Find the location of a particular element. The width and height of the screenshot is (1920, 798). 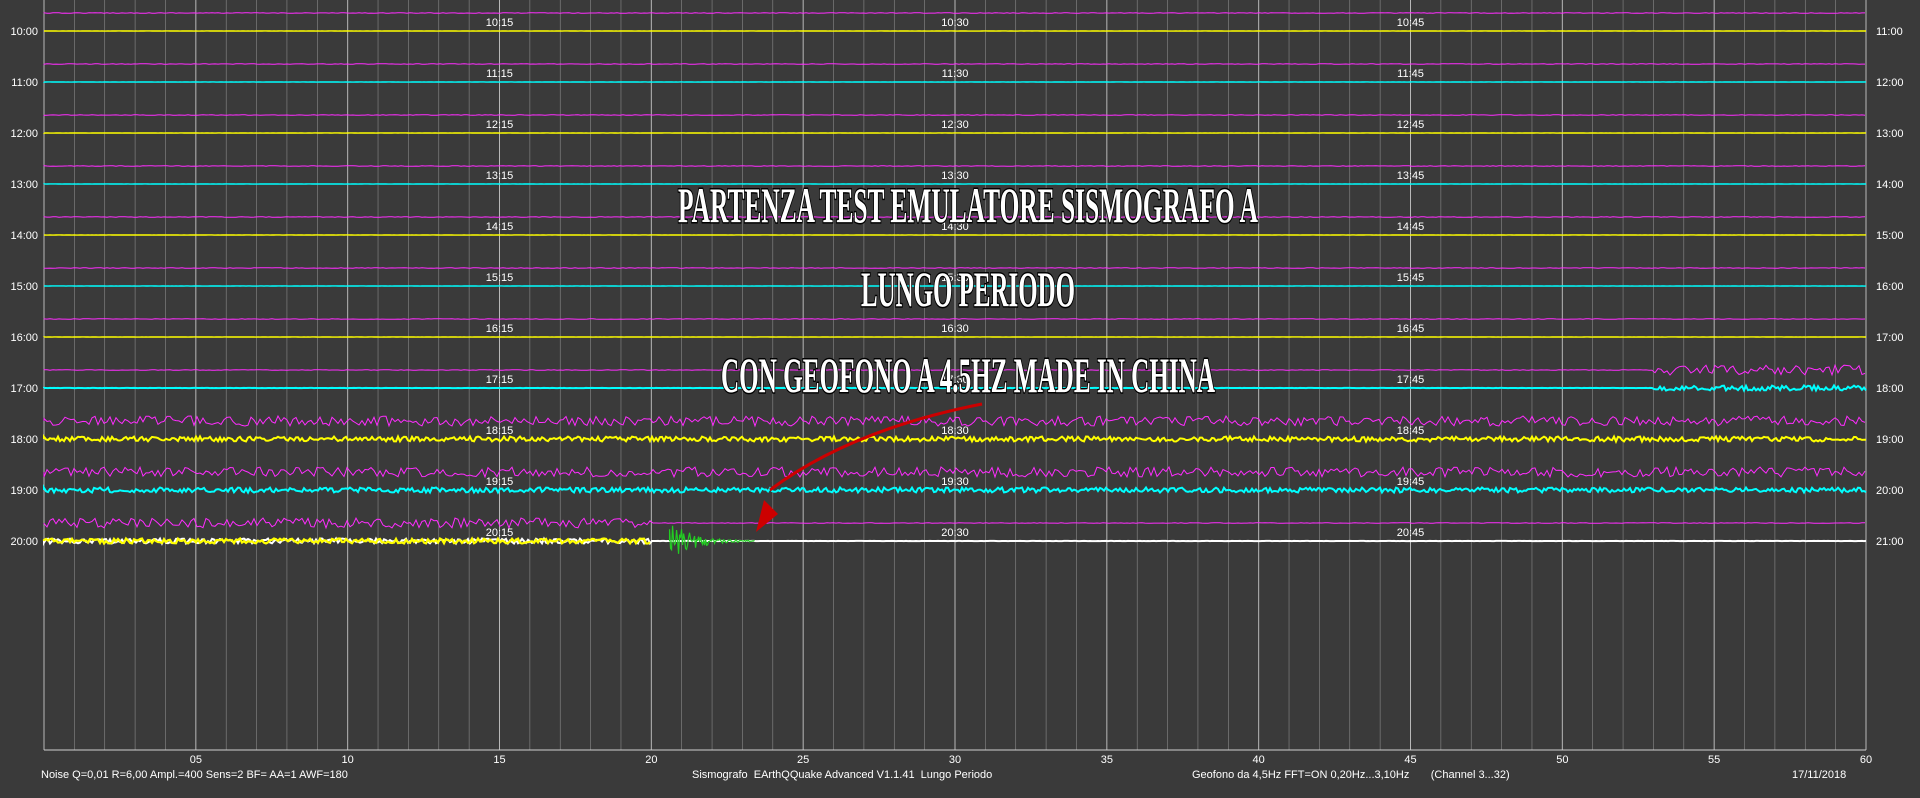

quarter-hour-label: 15:15 is located at coordinates (500, 278).